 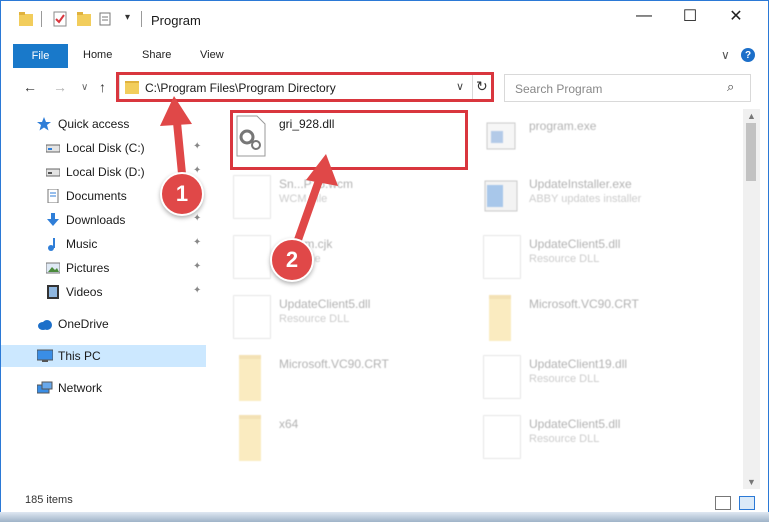 What do you see at coordinates (322, 170) in the screenshot?
I see `arrow-2-head` at bounding box center [322, 170].